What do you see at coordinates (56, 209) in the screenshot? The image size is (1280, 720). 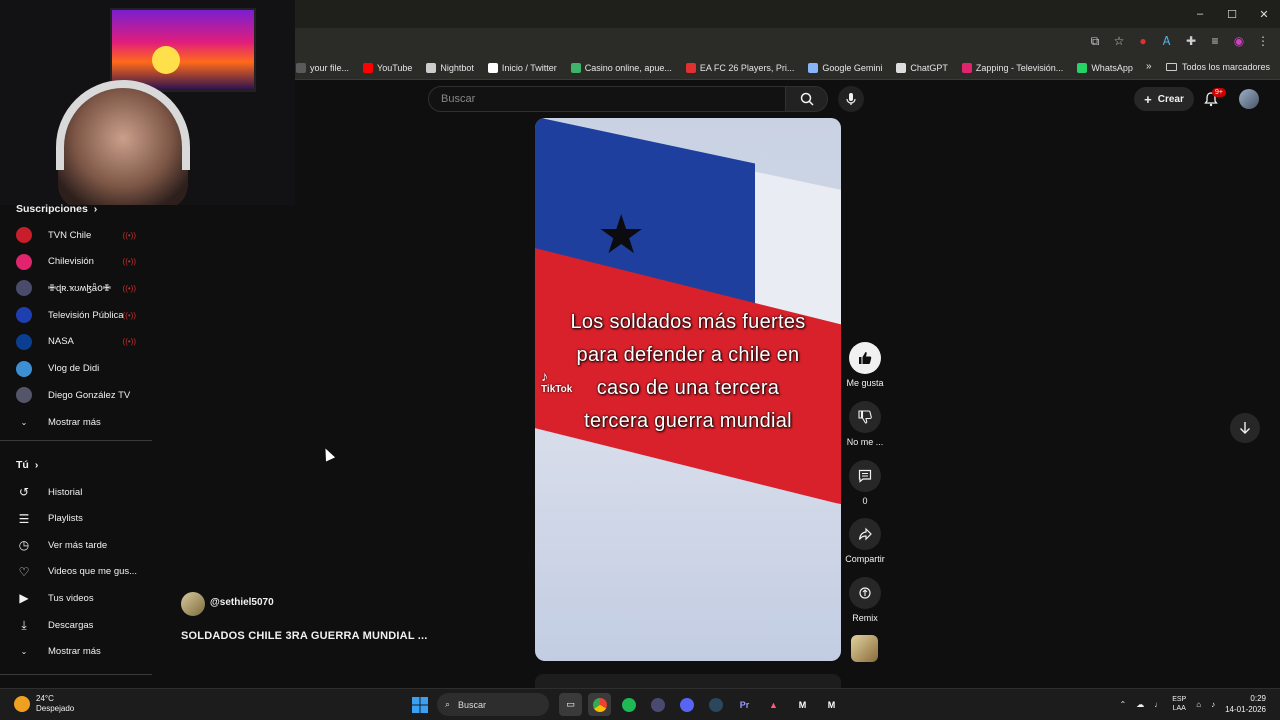 I see `subscriptions-header: Suscripciones ›` at bounding box center [56, 209].